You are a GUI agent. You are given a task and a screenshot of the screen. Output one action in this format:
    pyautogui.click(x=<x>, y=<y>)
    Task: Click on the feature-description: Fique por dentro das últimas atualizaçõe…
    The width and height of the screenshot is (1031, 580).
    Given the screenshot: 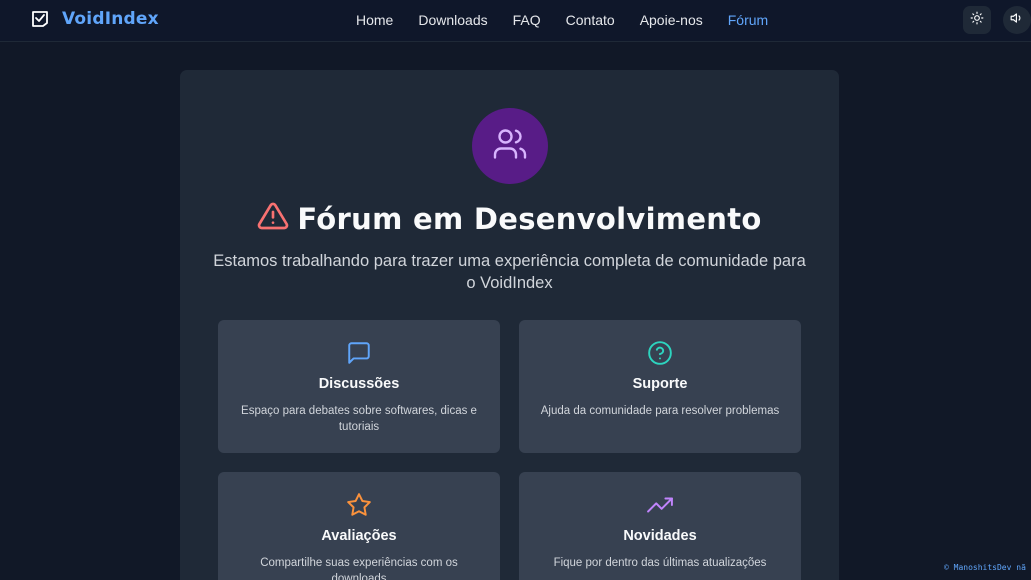 What is the action you would take?
    pyautogui.click(x=660, y=563)
    